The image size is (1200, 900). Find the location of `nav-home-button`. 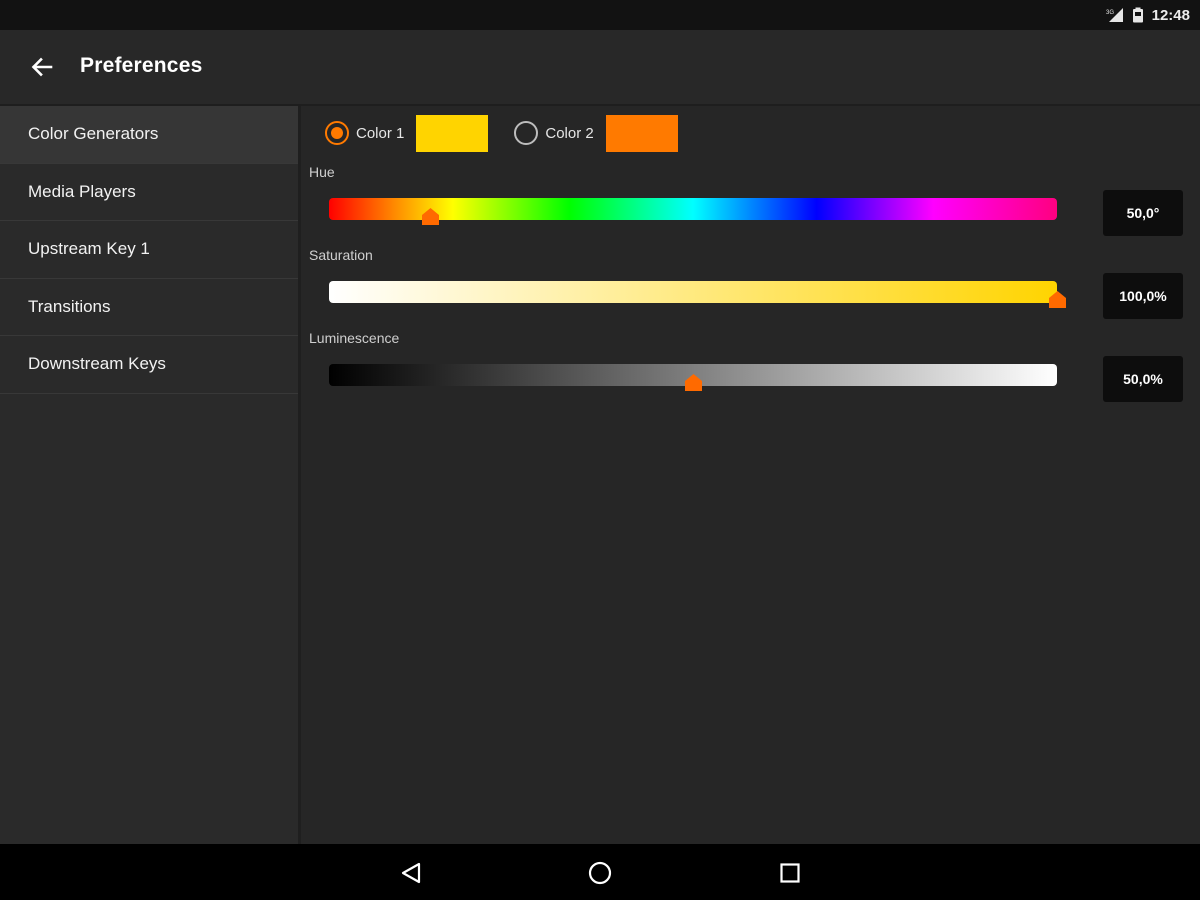

nav-home-button is located at coordinates (600, 873).